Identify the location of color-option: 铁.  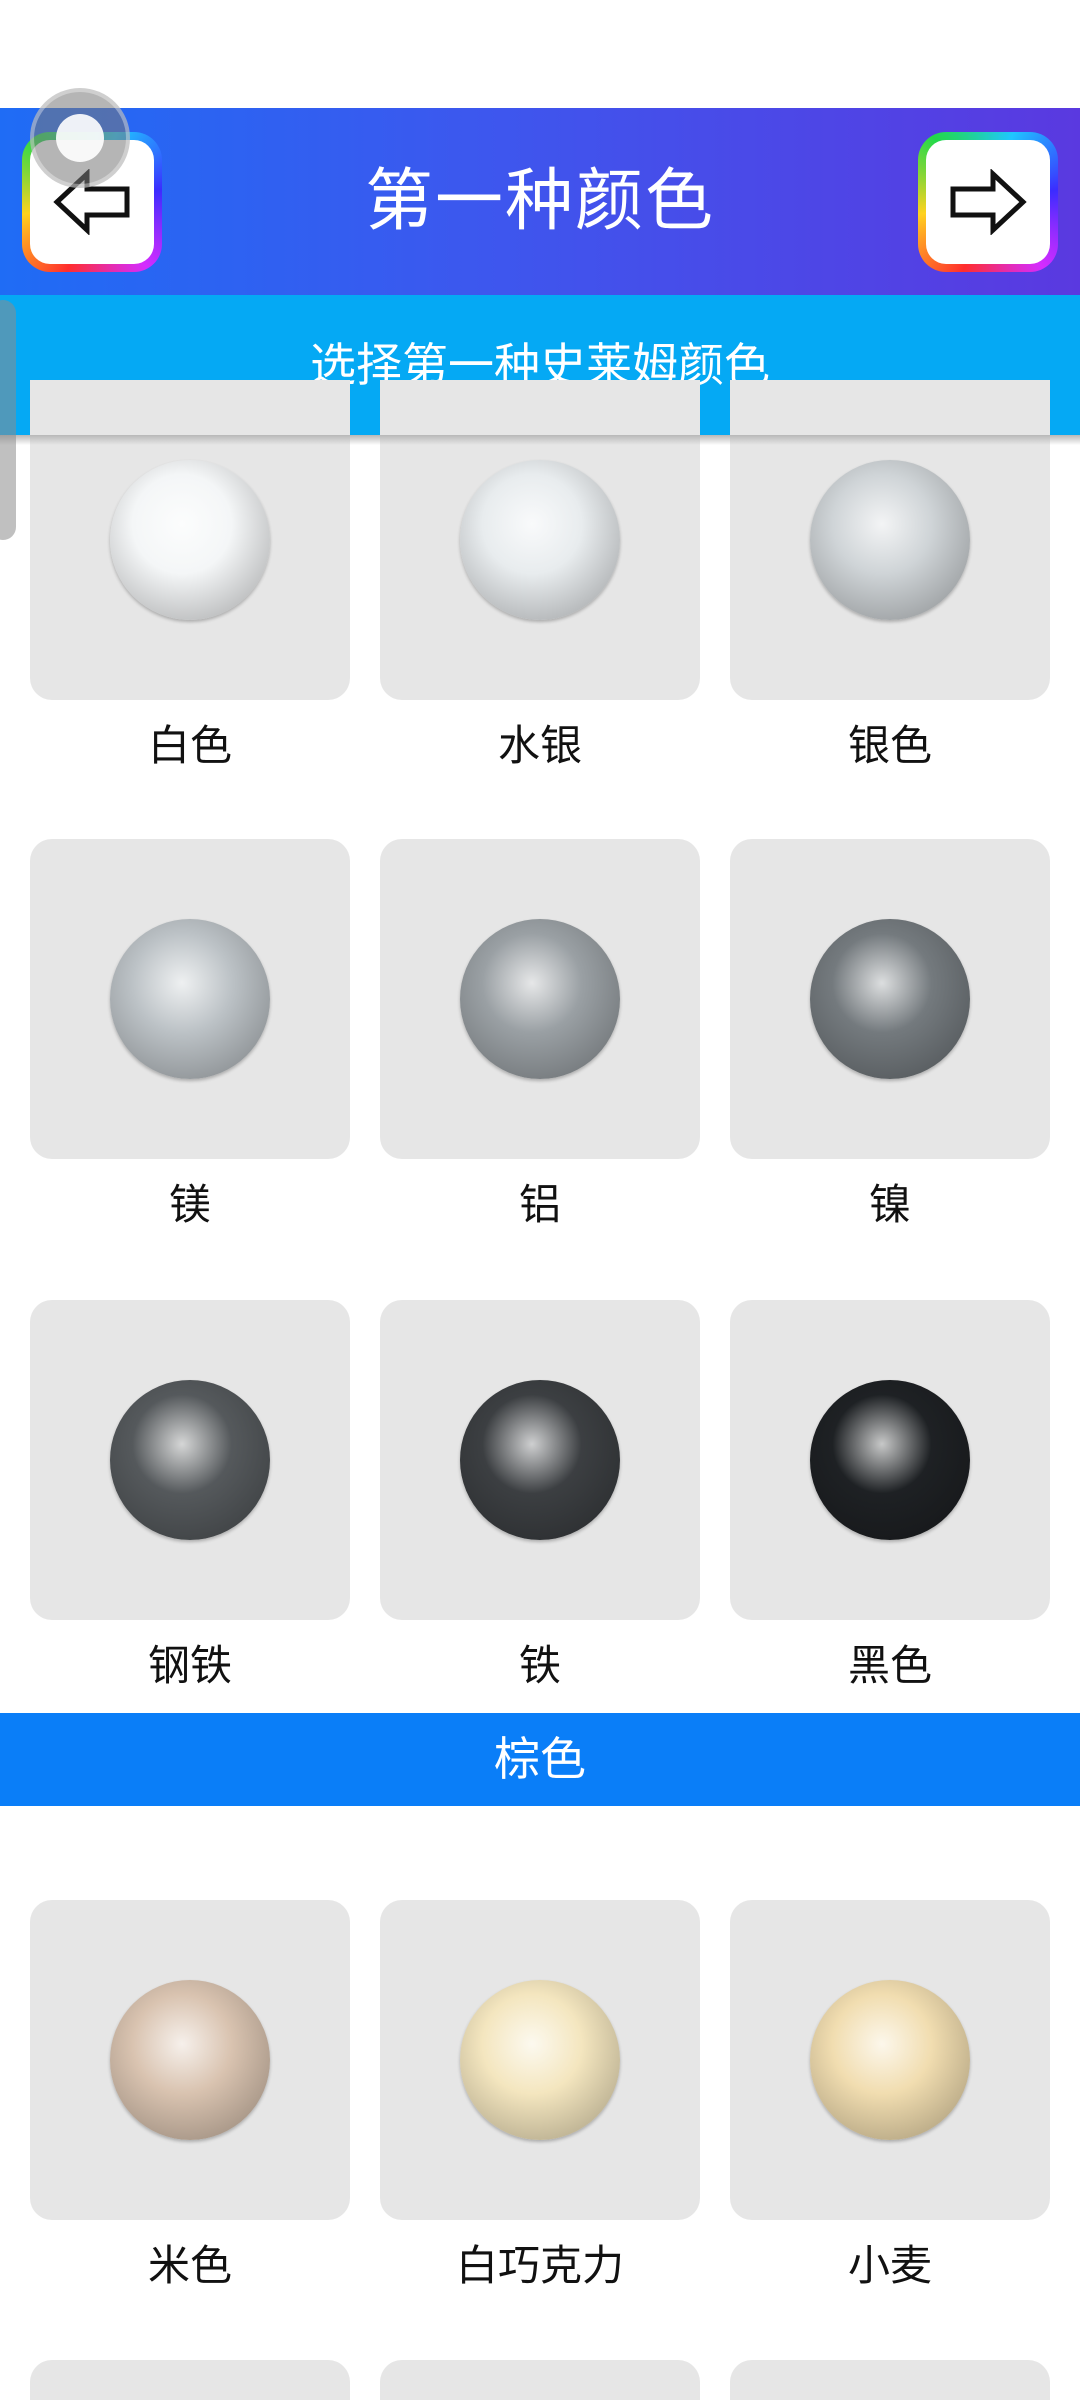
(540, 1496).